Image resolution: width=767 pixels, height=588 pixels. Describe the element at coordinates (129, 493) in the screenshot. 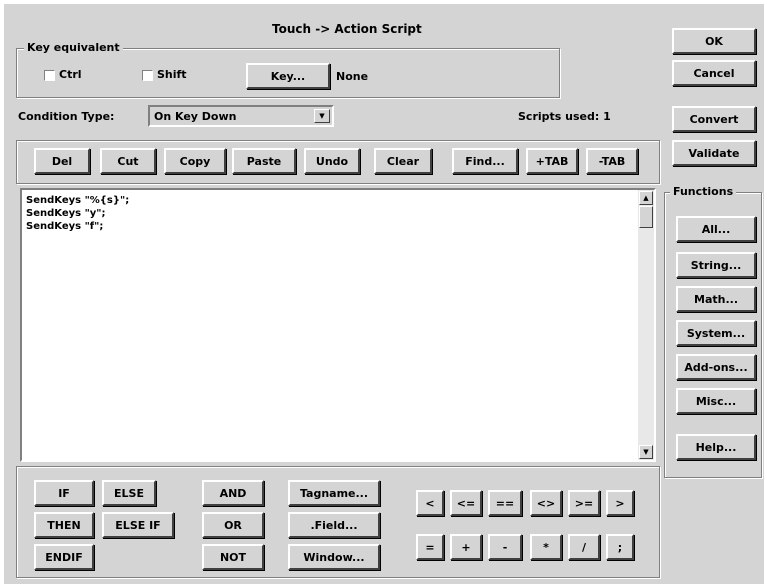

I see `else-button: ELSE` at that location.